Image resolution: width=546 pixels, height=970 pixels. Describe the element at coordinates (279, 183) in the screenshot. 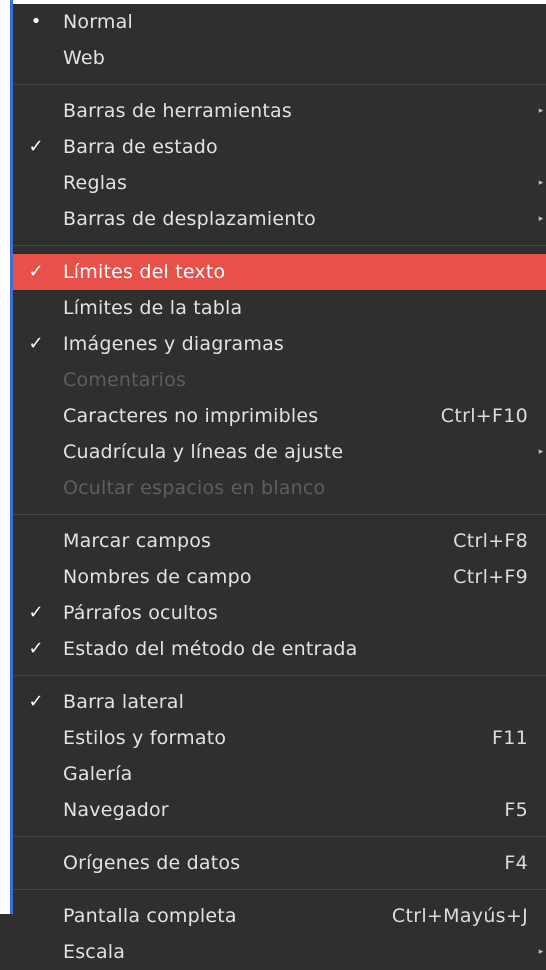

I see `menu-item-reglas: Reglas ▸` at that location.